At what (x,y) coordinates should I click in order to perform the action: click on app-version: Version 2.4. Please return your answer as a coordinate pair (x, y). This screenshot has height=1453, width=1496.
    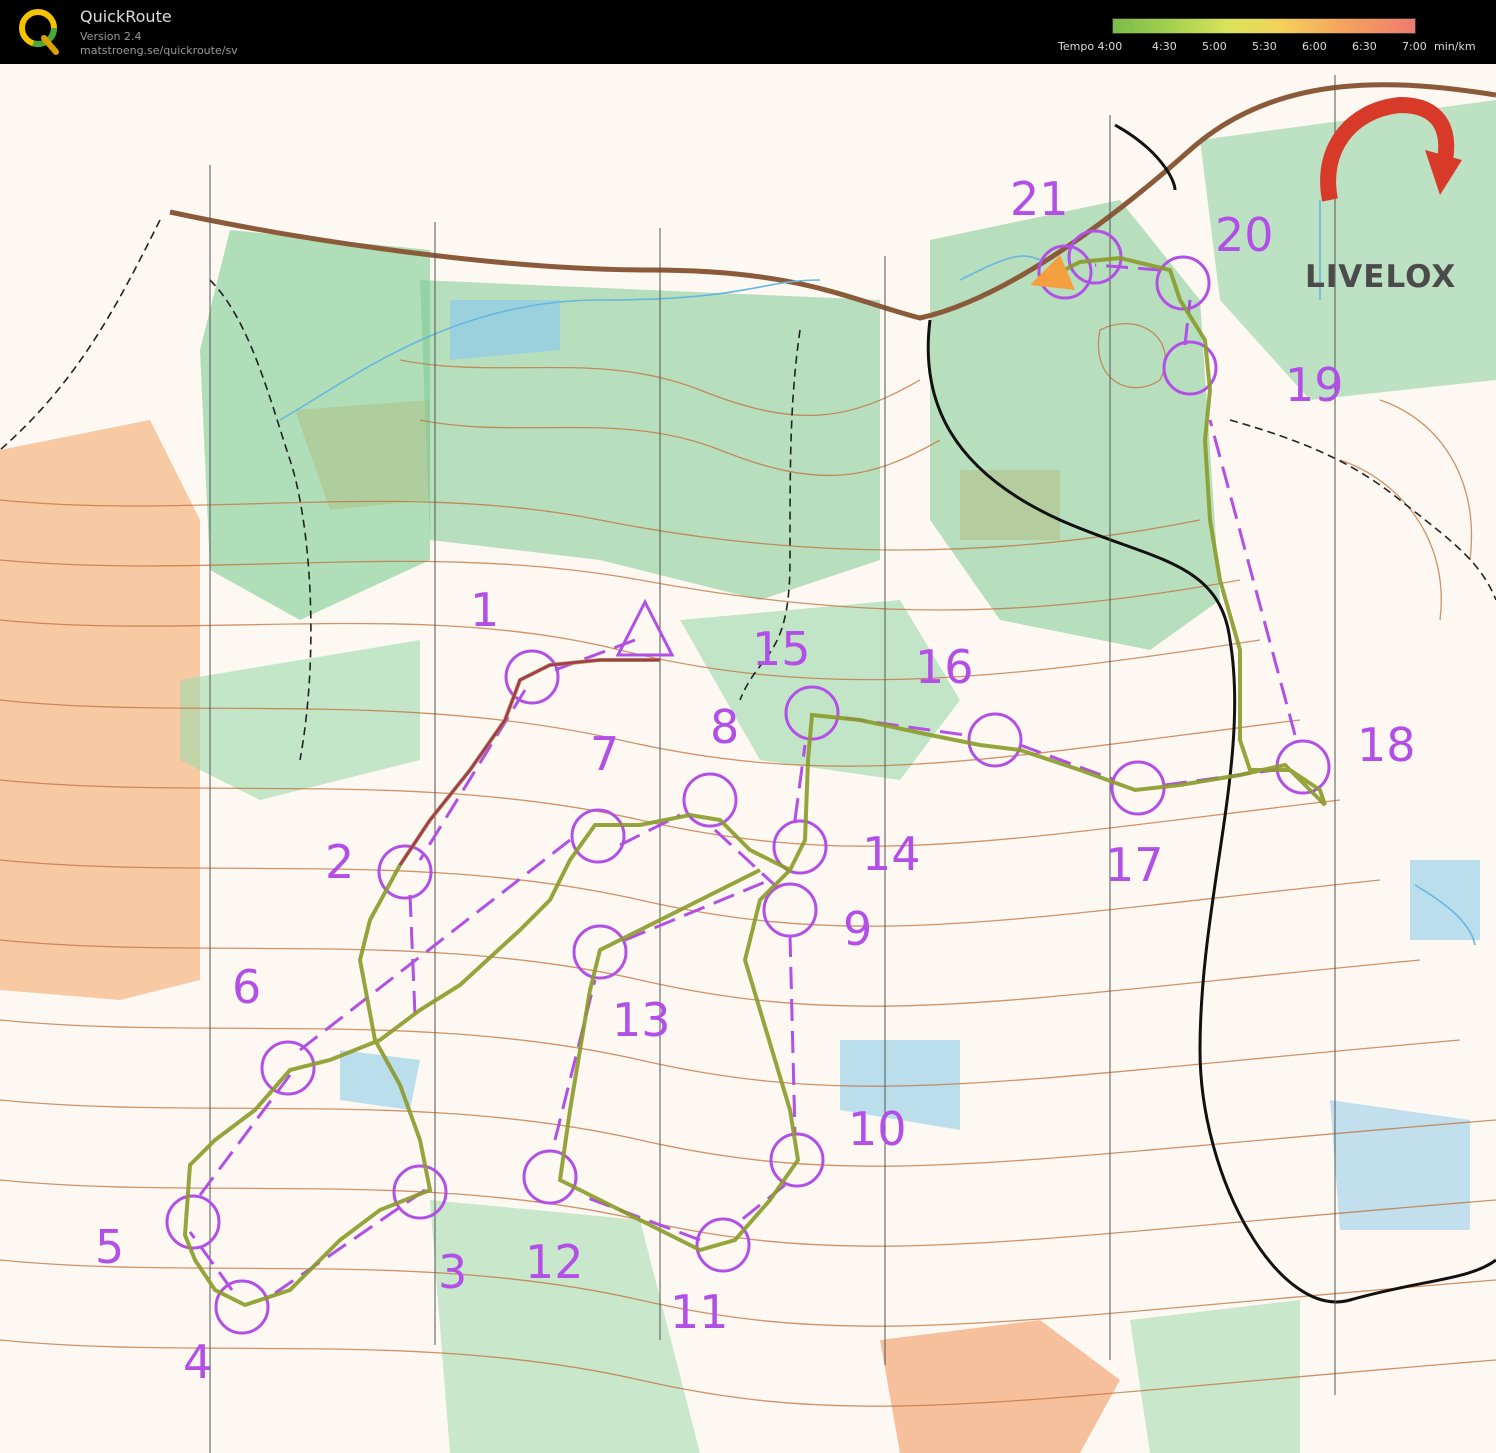
    Looking at the image, I should click on (111, 36).